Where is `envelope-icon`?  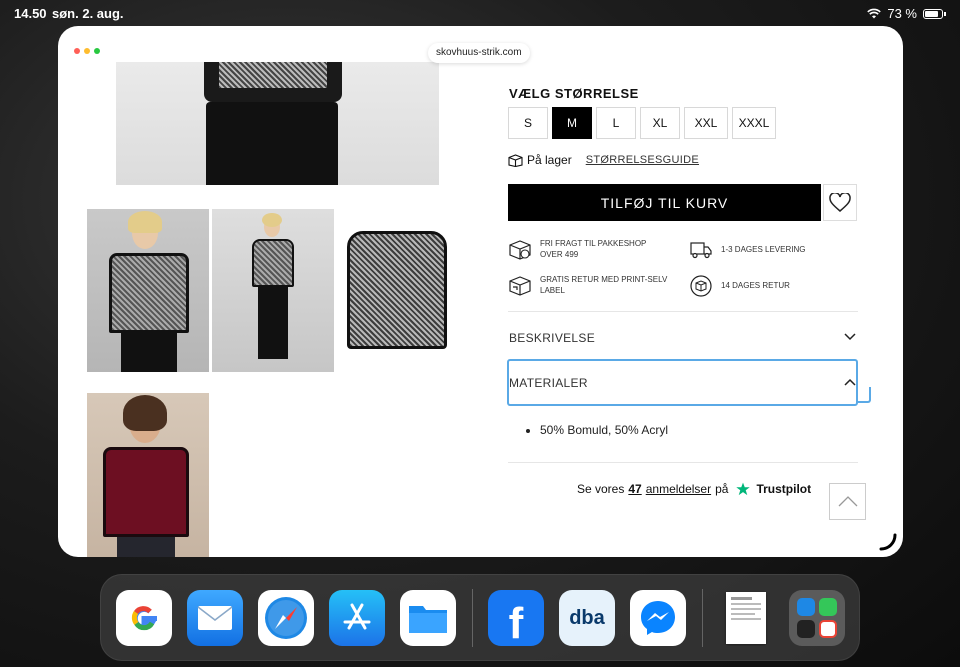 envelope-icon is located at coordinates (215, 618).